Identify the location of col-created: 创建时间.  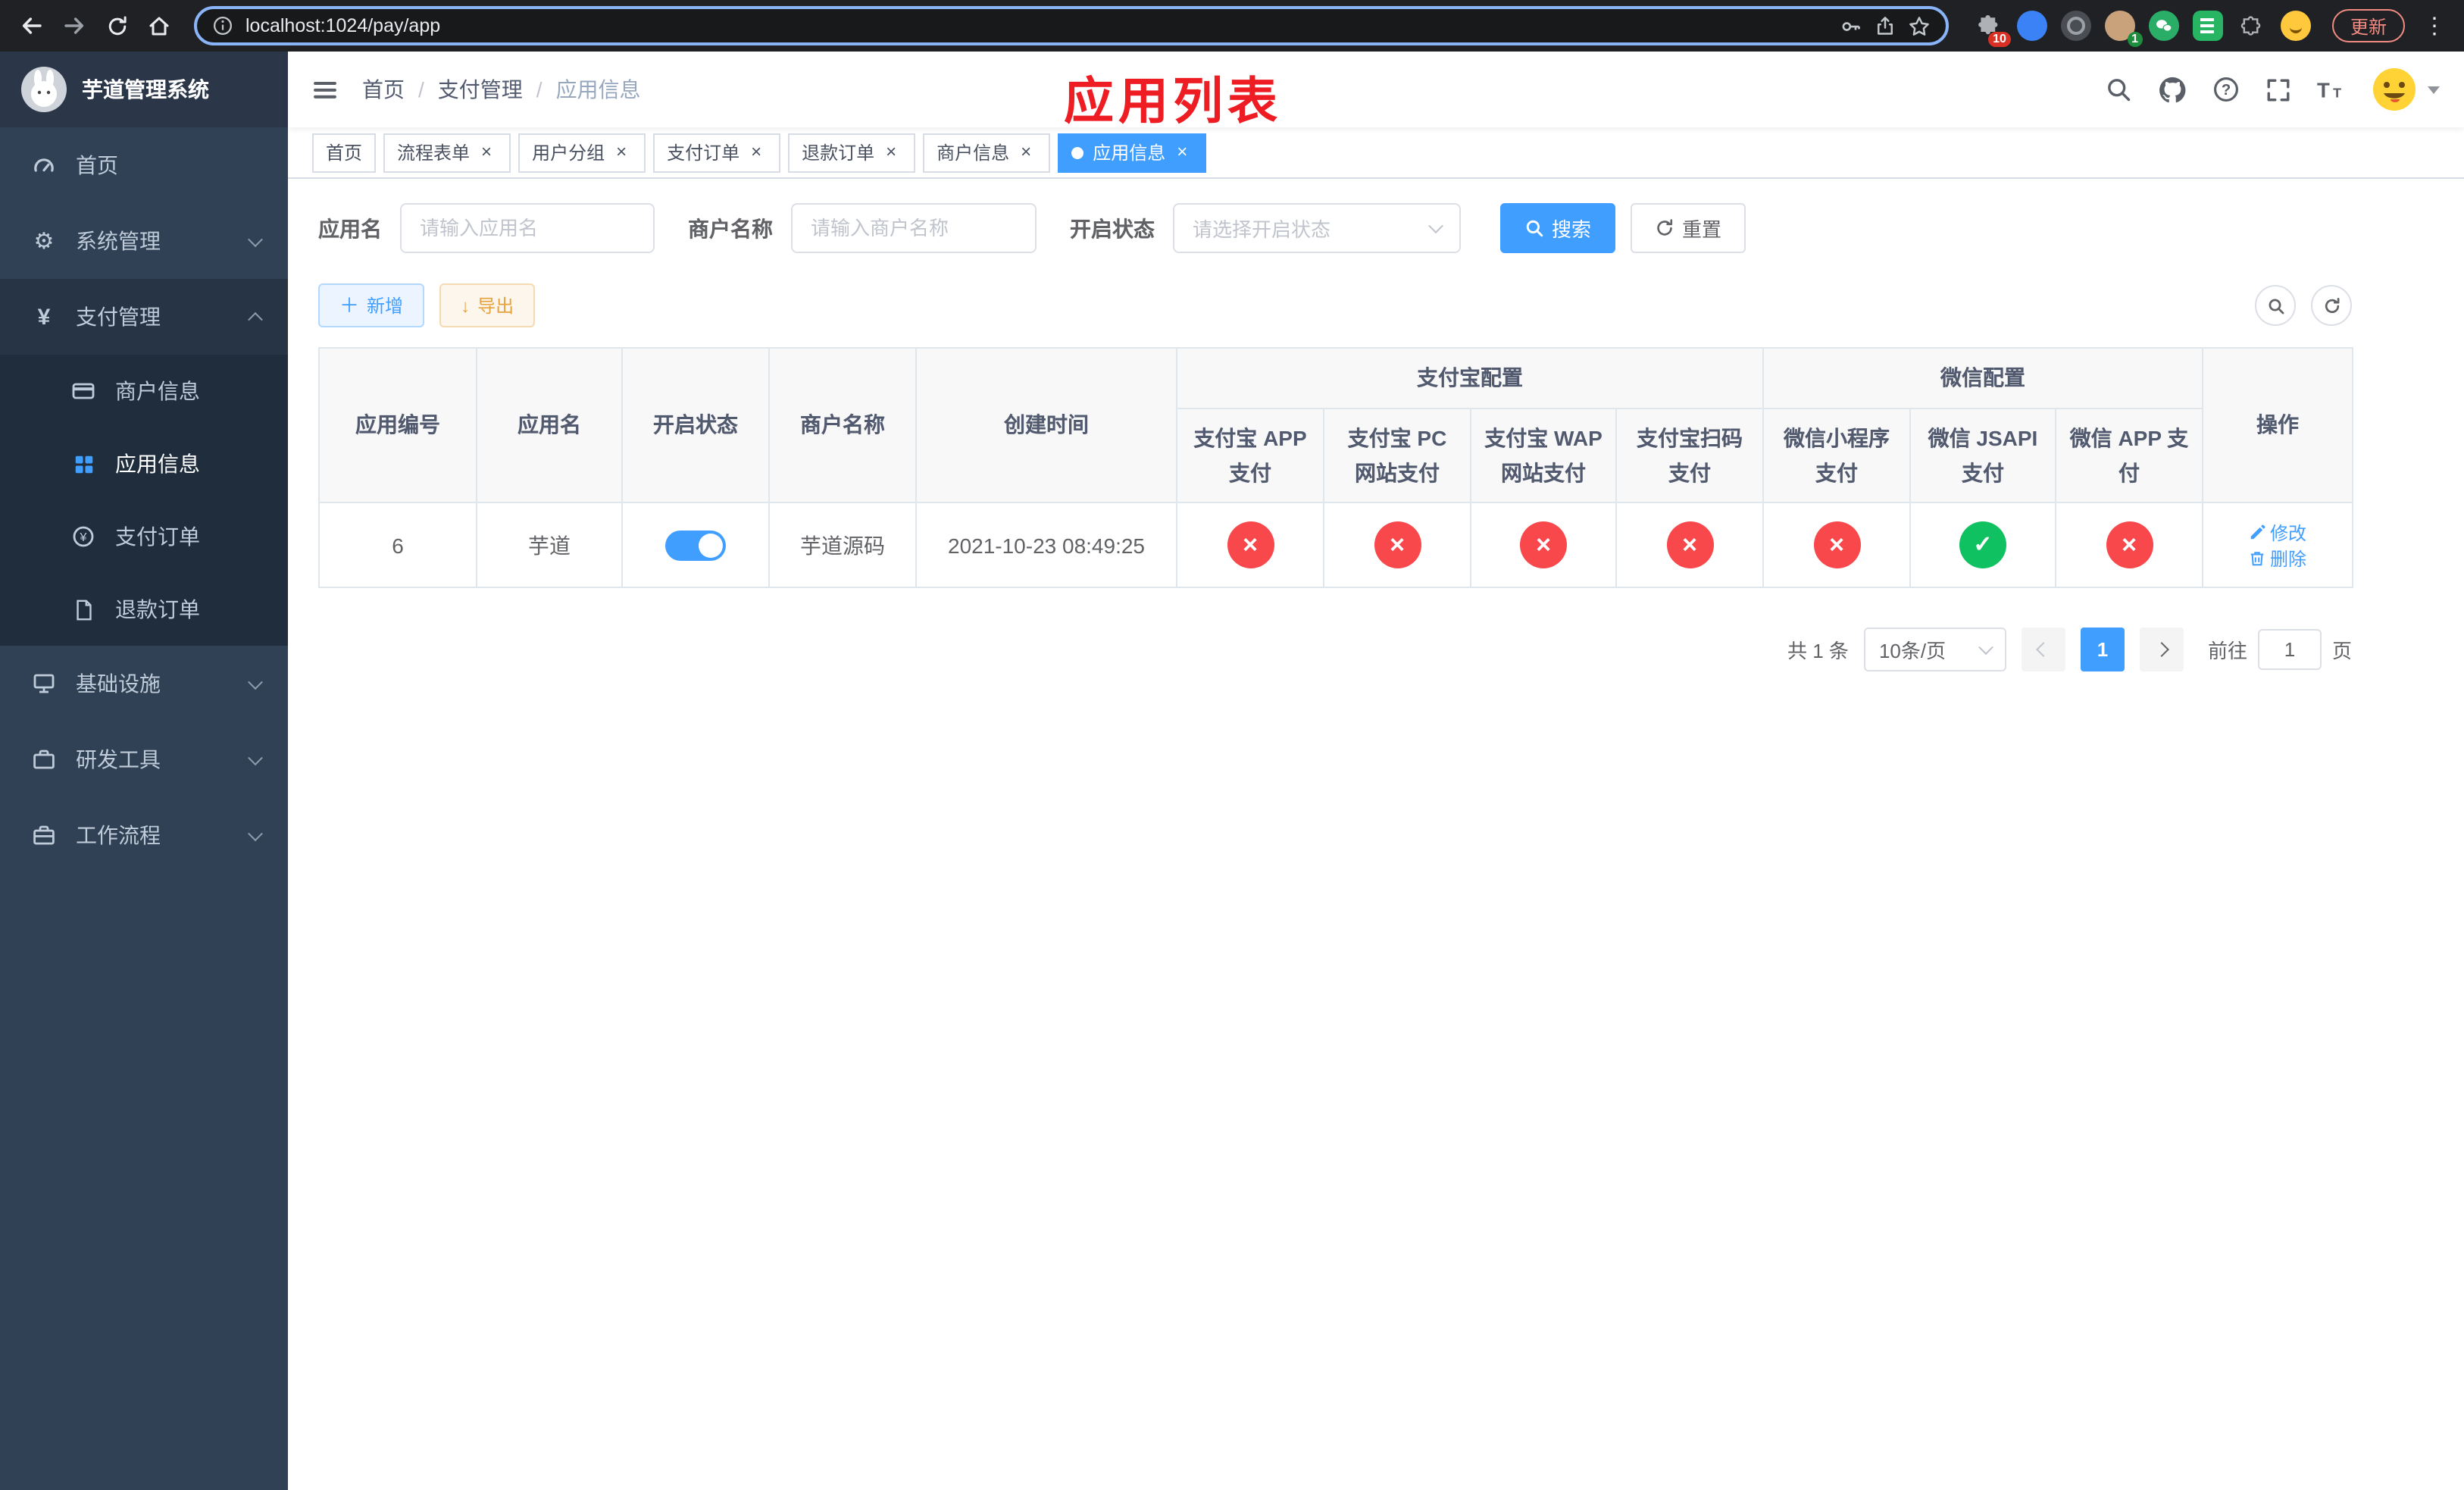
(1046, 425).